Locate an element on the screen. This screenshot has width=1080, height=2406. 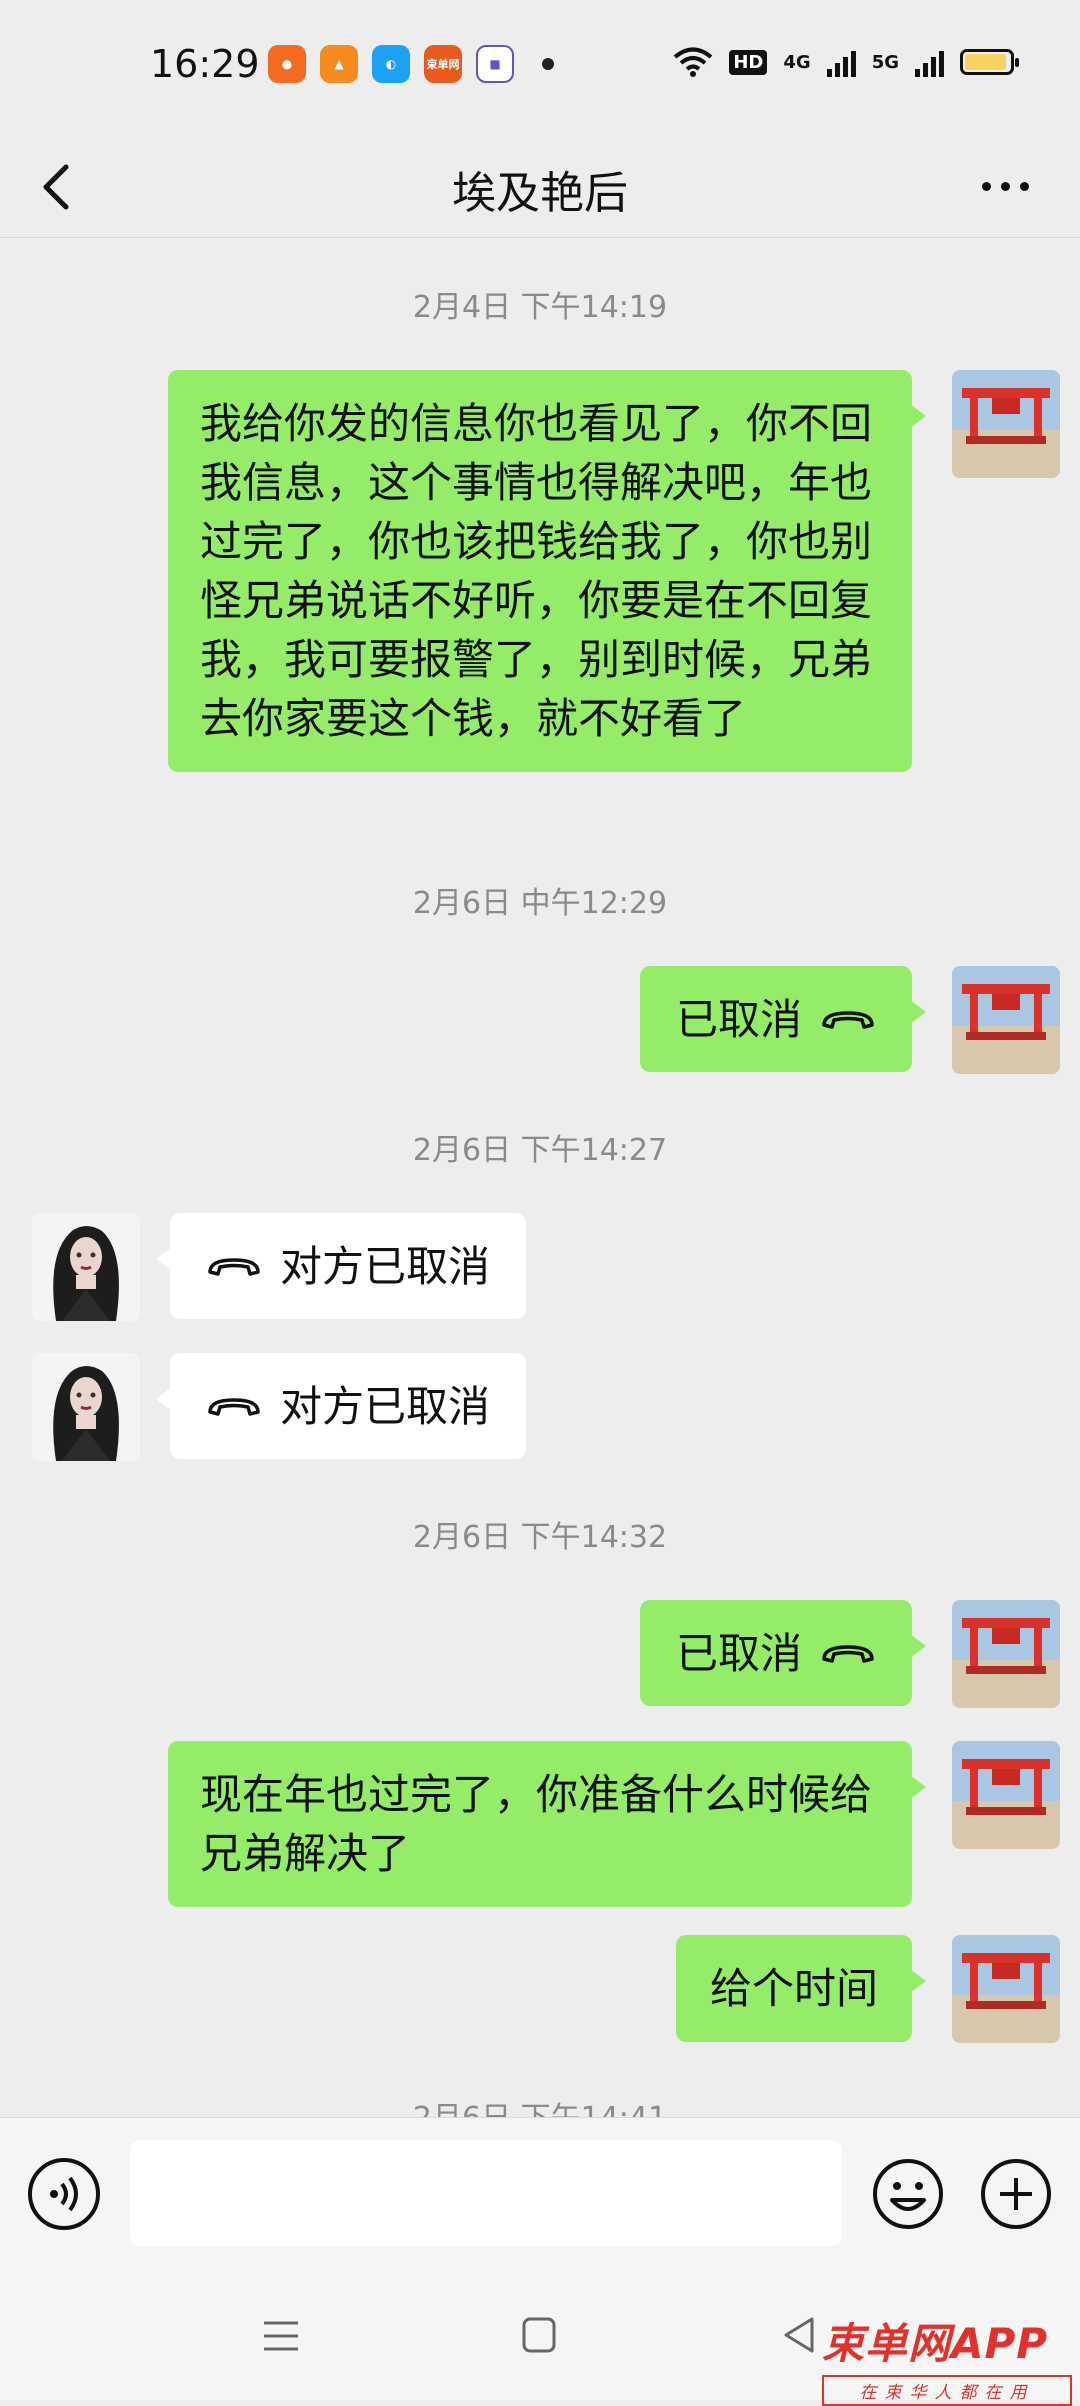
nav-home-button is located at coordinates (539, 2336).